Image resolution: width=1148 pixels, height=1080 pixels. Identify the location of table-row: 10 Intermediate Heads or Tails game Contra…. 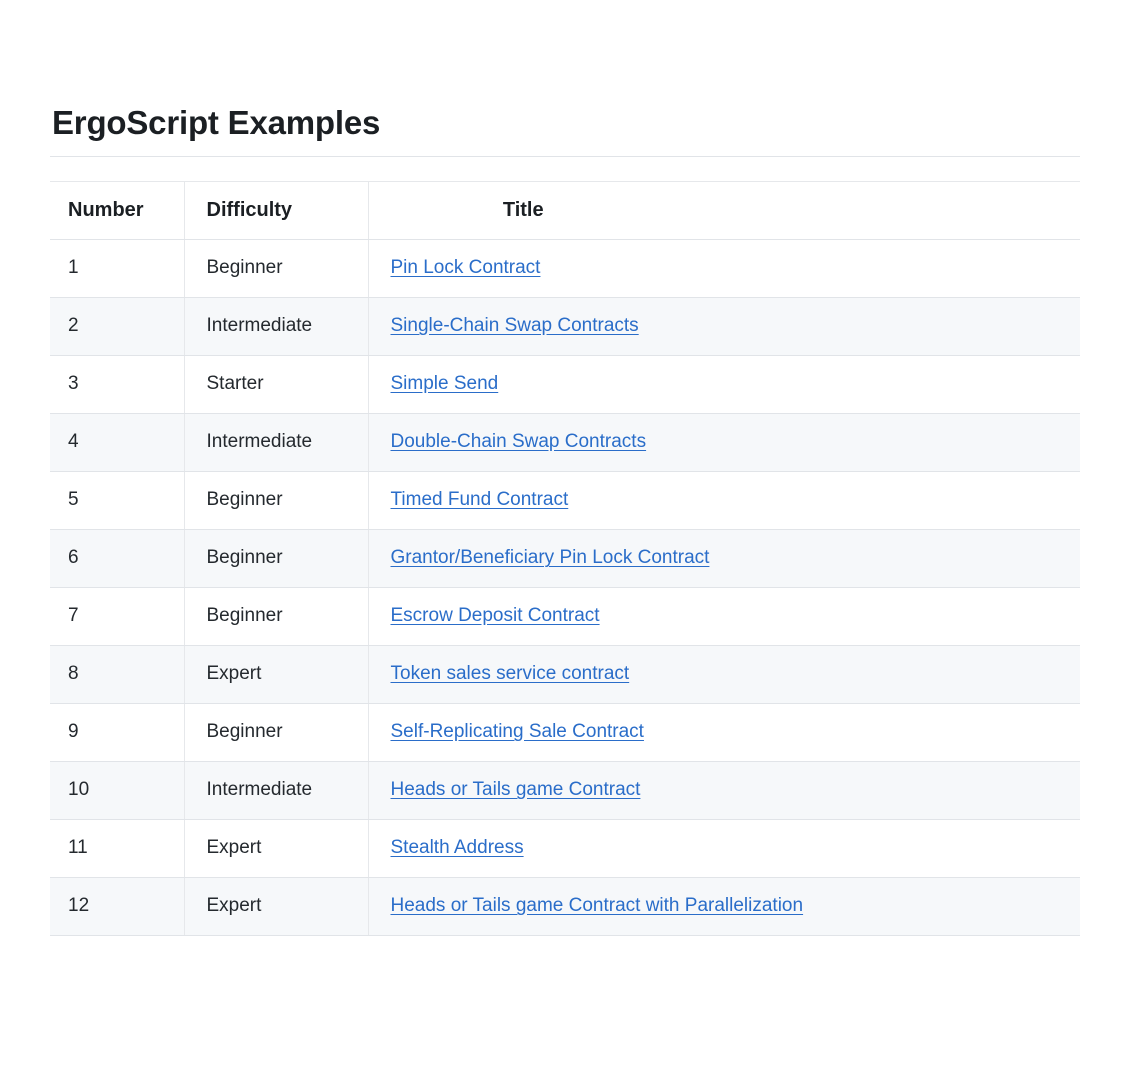
(565, 790).